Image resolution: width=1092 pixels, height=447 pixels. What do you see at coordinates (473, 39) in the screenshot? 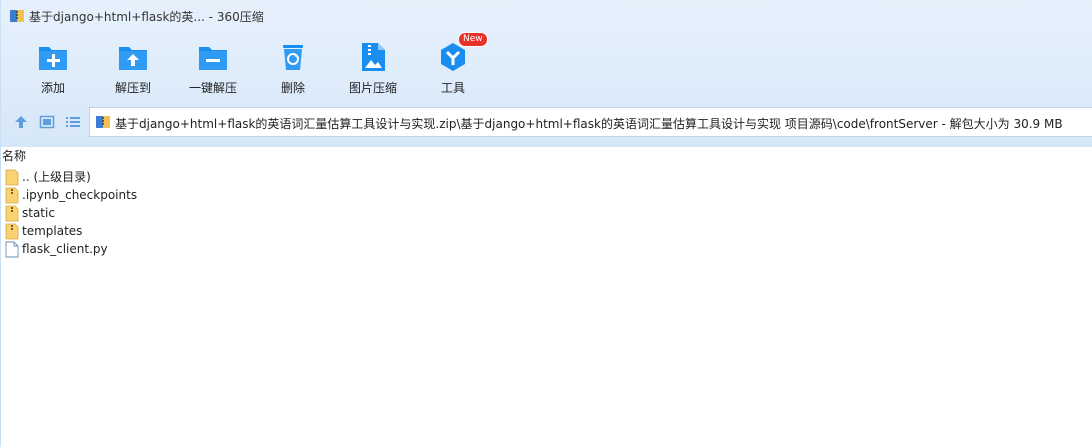
I see `new-badge: New` at bounding box center [473, 39].